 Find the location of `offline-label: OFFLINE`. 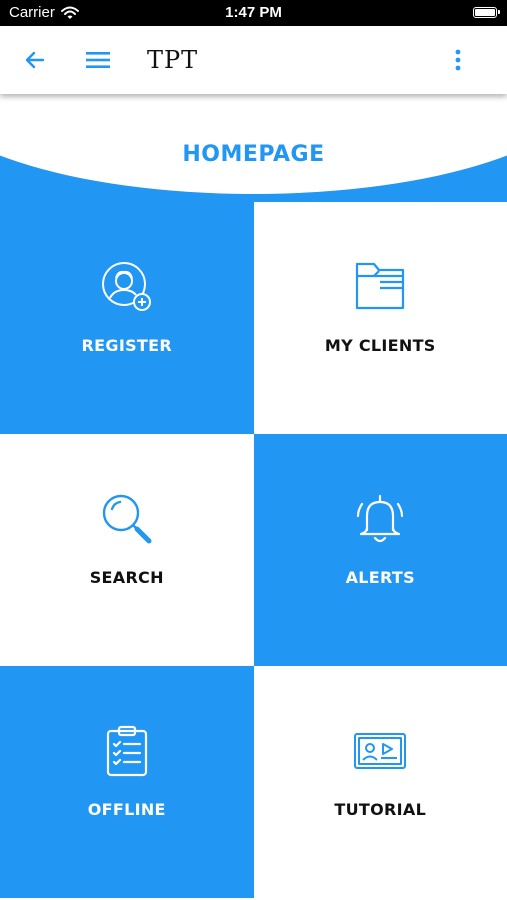

offline-label: OFFLINE is located at coordinates (126, 809).